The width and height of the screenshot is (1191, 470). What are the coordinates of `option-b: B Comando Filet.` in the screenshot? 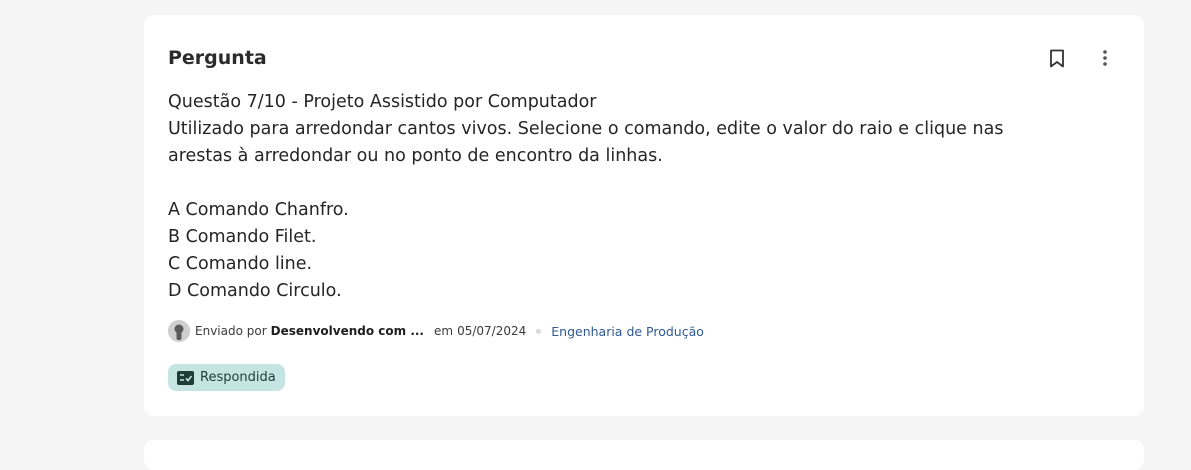 It's located at (242, 237).